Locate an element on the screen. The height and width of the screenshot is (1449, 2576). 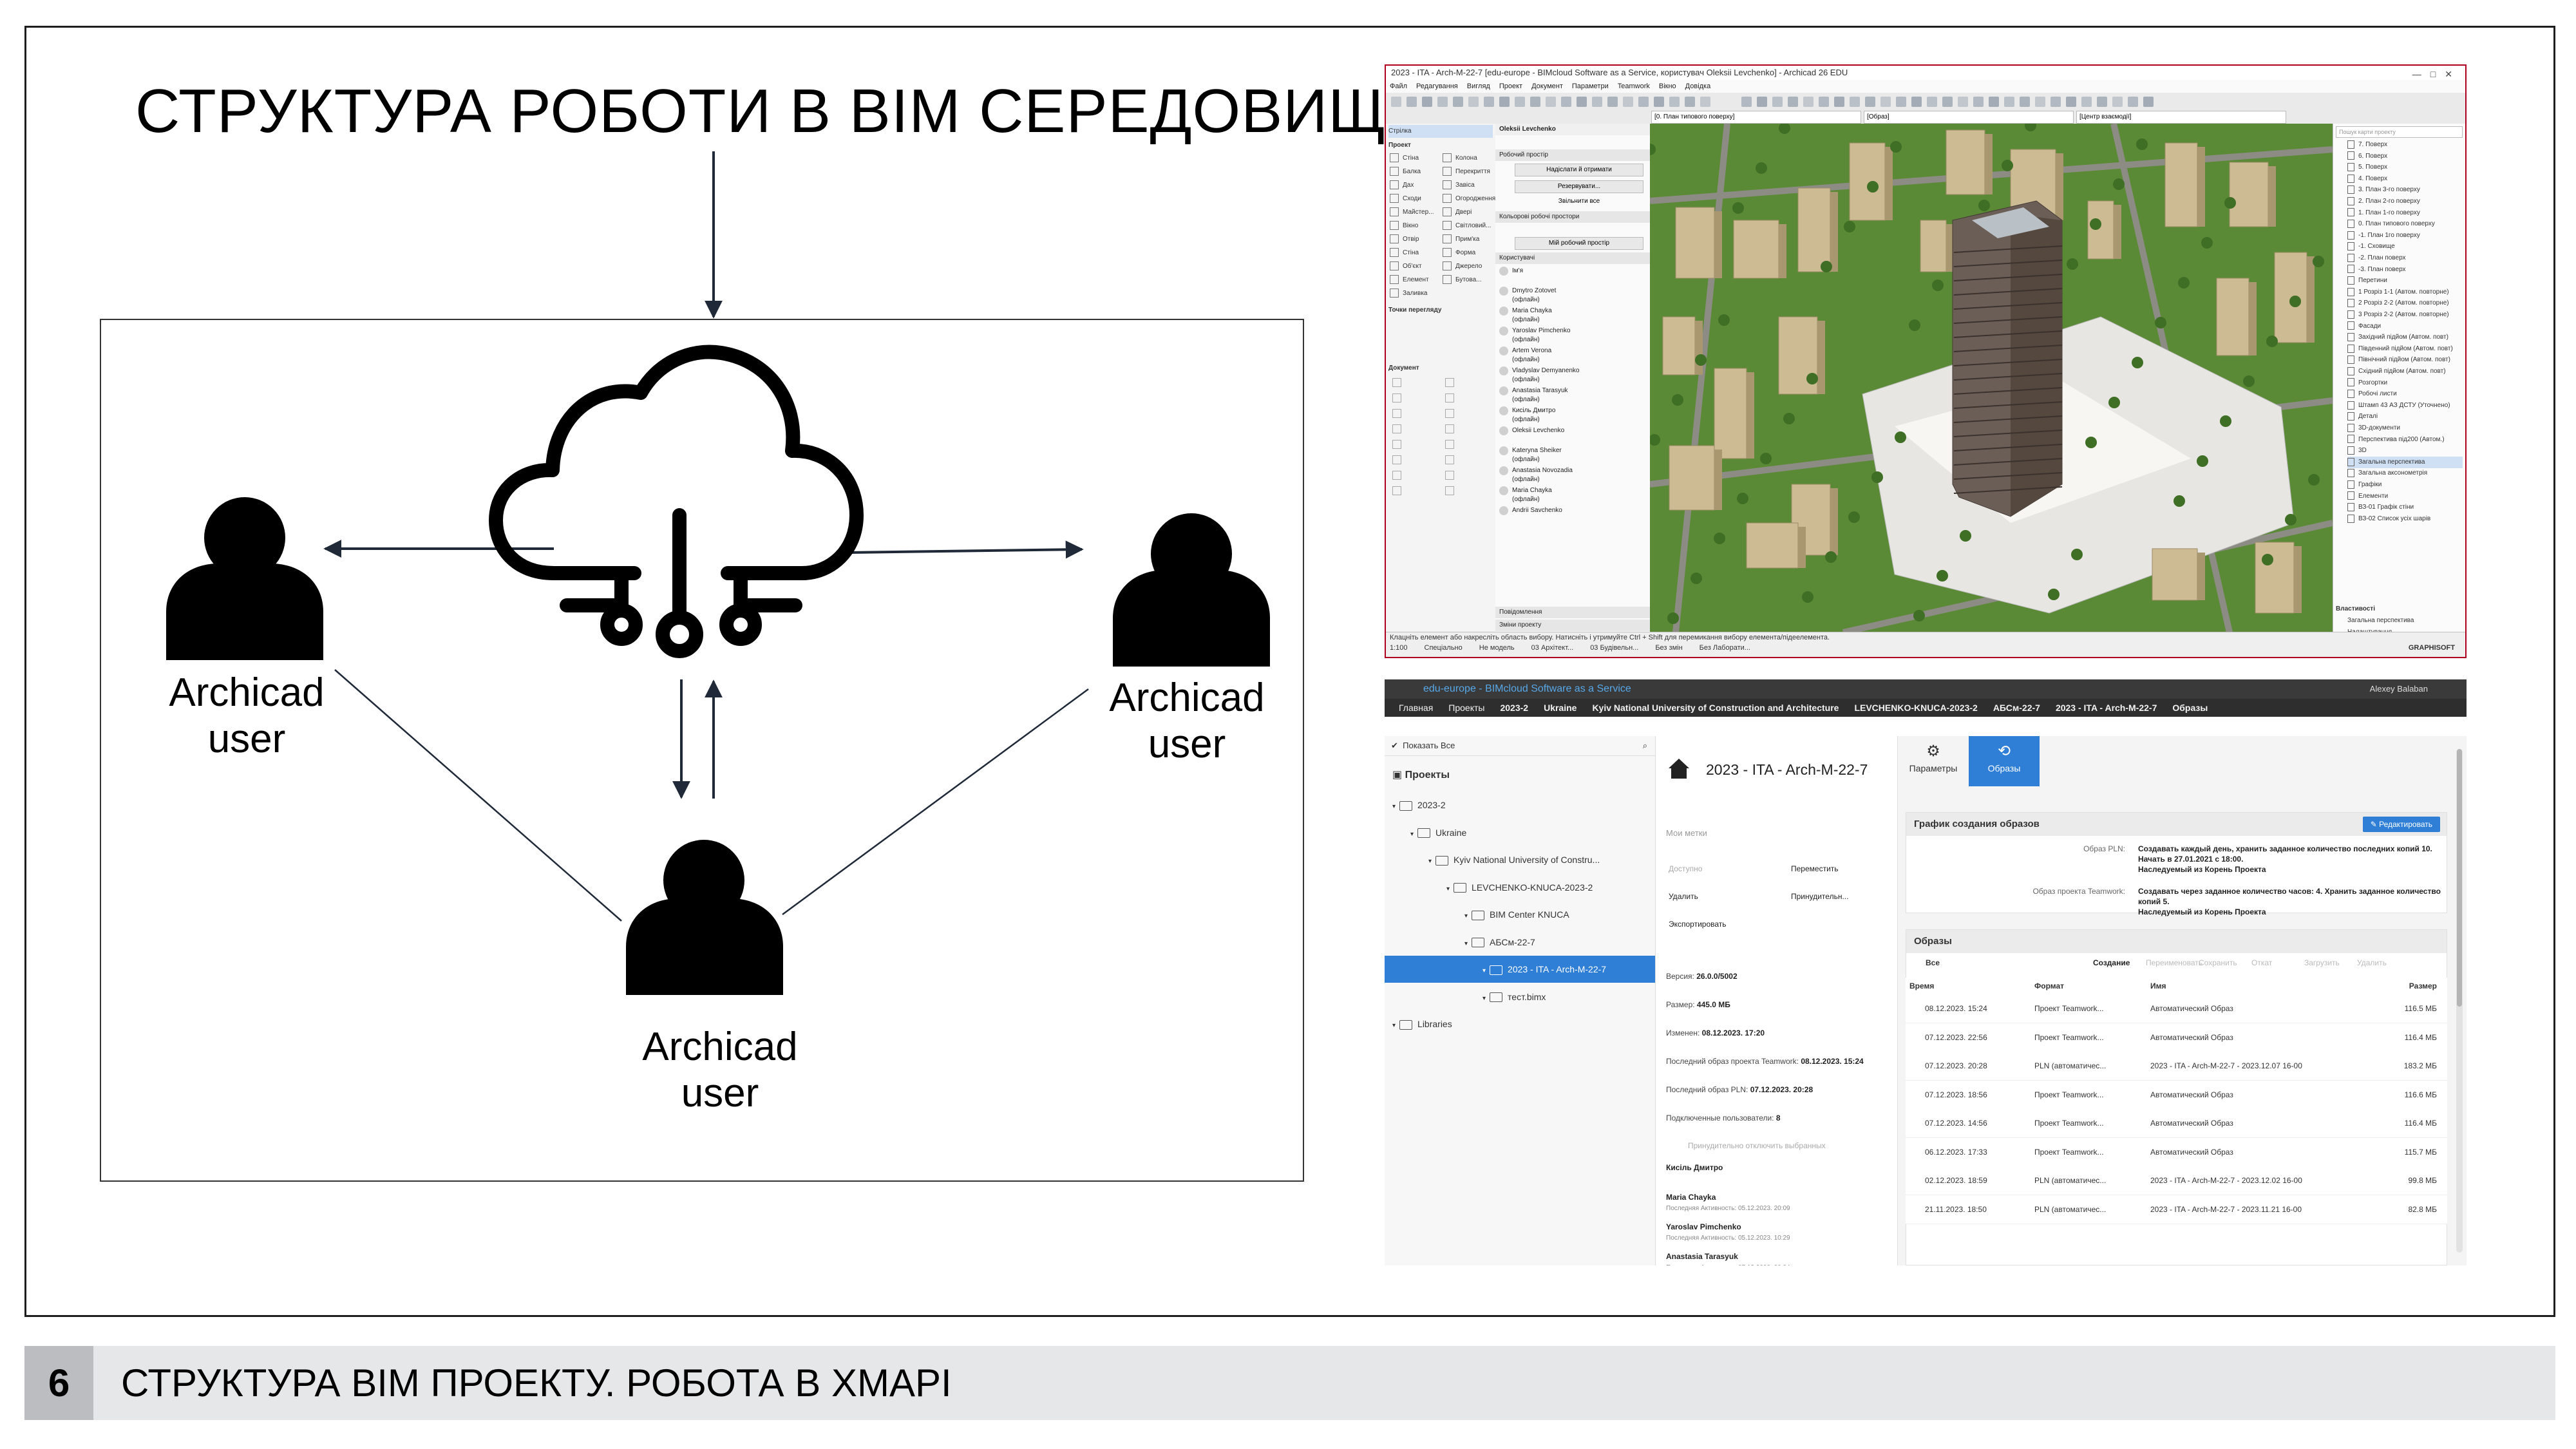
filter-dropdown: Все is located at coordinates (1933, 963).